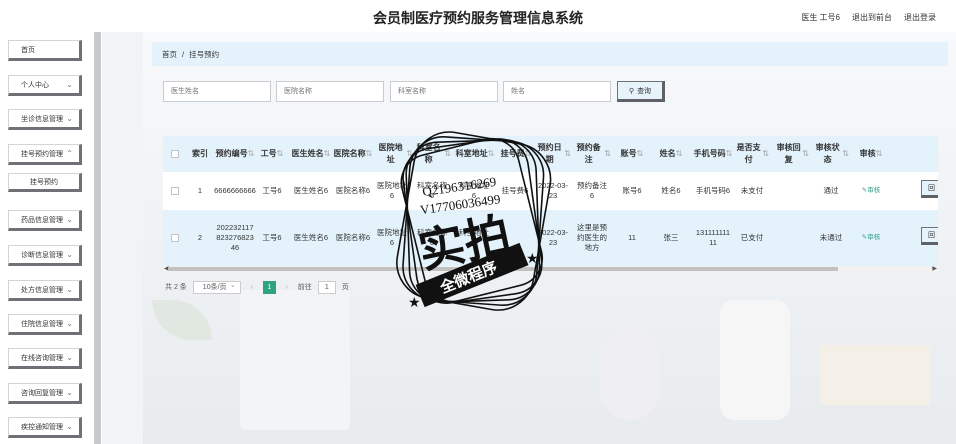 The width and height of the screenshot is (956, 444). I want to click on sidebar-item-consult: 在线咨询管理 ⌄, so click(45, 358).